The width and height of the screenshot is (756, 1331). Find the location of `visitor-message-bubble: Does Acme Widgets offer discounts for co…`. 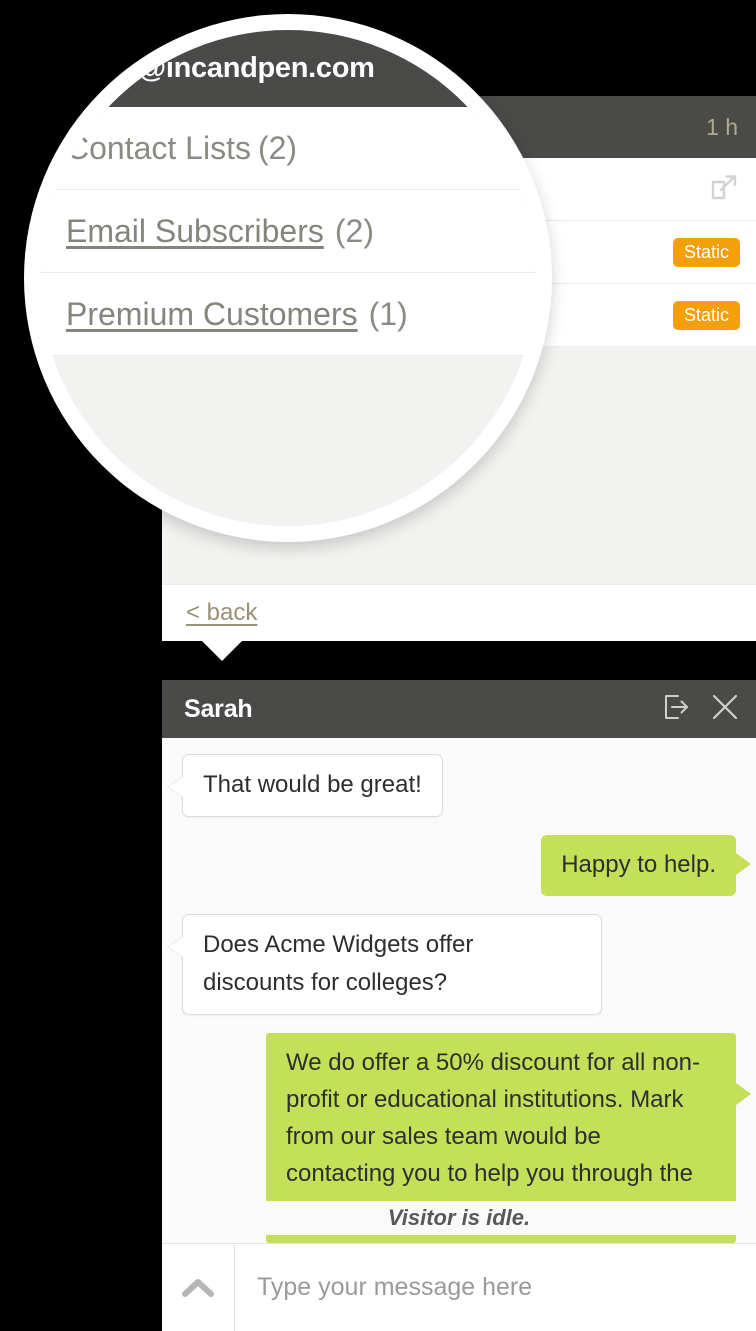

visitor-message-bubble: Does Acme Widgets offer discounts for co… is located at coordinates (392, 964).